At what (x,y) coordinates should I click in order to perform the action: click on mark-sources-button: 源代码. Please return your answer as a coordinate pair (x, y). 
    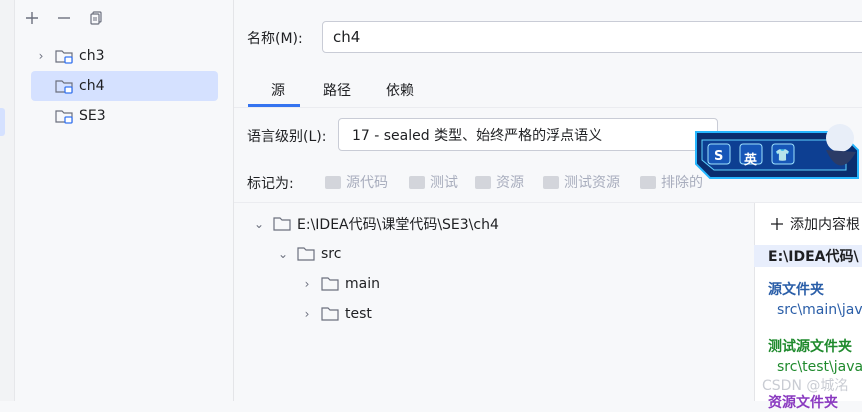
    Looking at the image, I should click on (356, 182).